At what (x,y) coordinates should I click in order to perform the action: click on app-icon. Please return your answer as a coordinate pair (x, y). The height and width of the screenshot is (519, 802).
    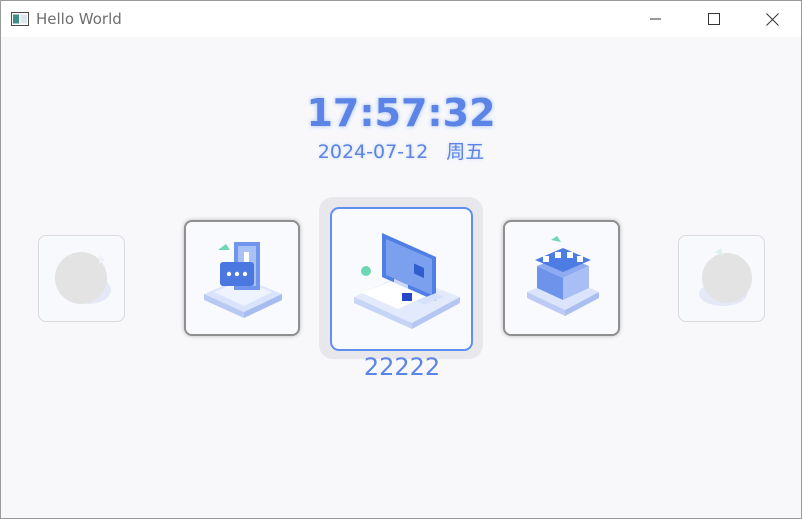
    Looking at the image, I should click on (20, 19).